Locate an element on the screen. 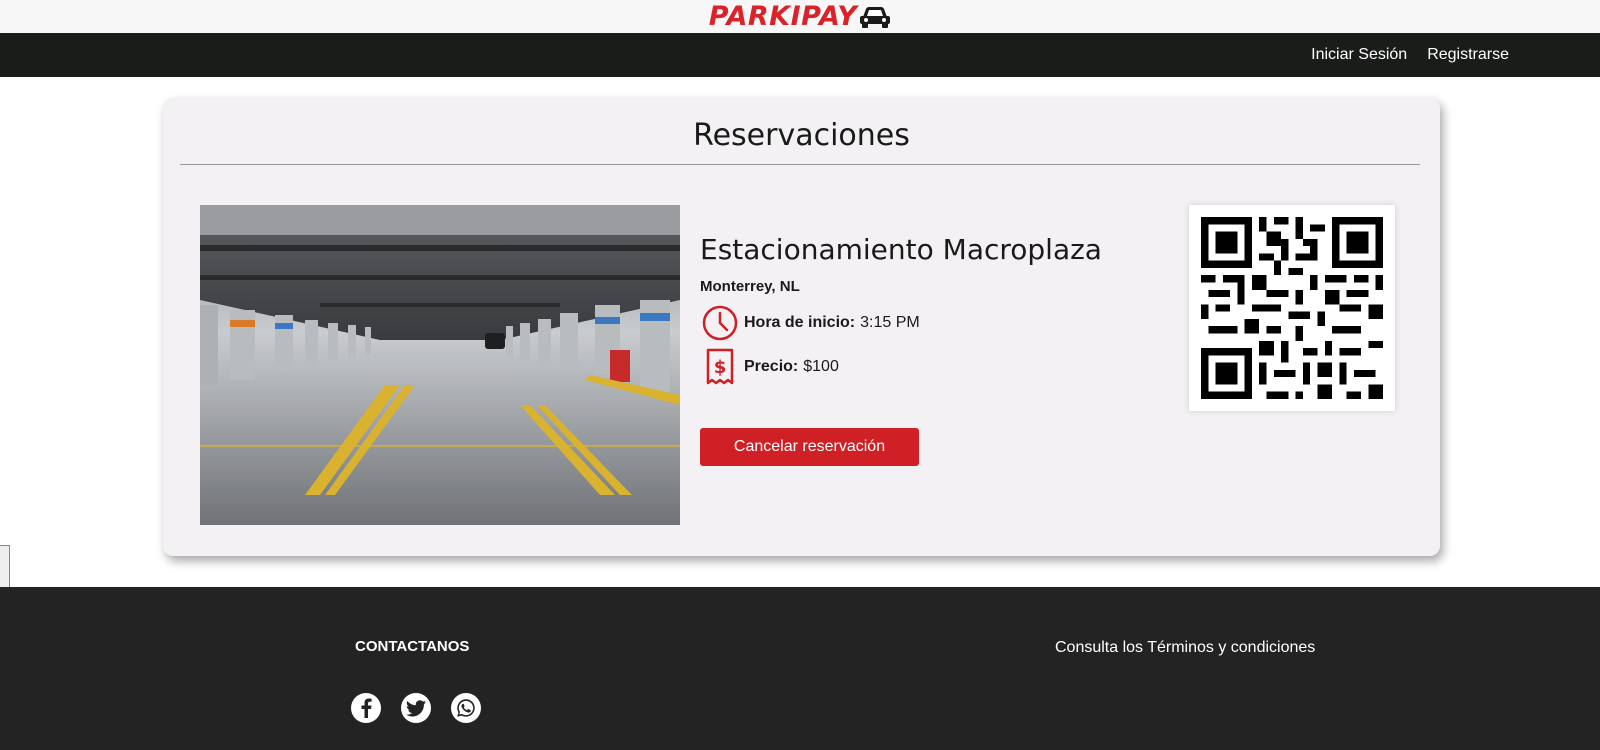 The height and width of the screenshot is (750, 1600). logo-bar: PARKIPAY is located at coordinates (800, 16).